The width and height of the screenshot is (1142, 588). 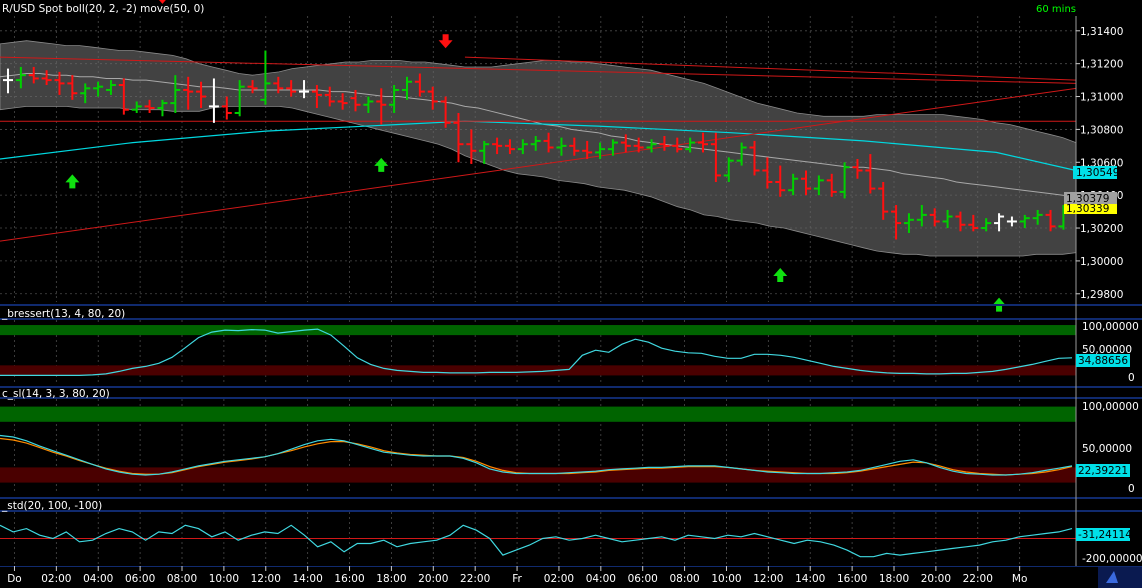 I want to click on bressert-tick-0: 0, so click(x=1131, y=378).